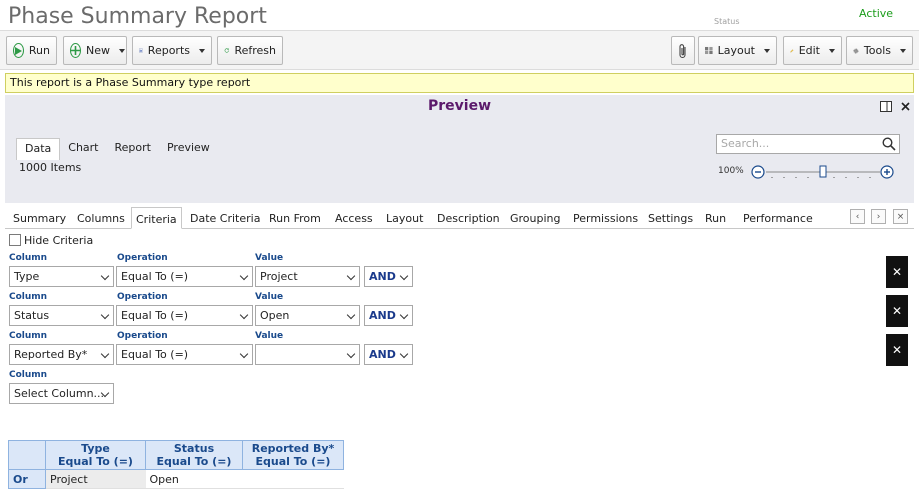  I want to click on bar-chart-icon, so click(141, 50).